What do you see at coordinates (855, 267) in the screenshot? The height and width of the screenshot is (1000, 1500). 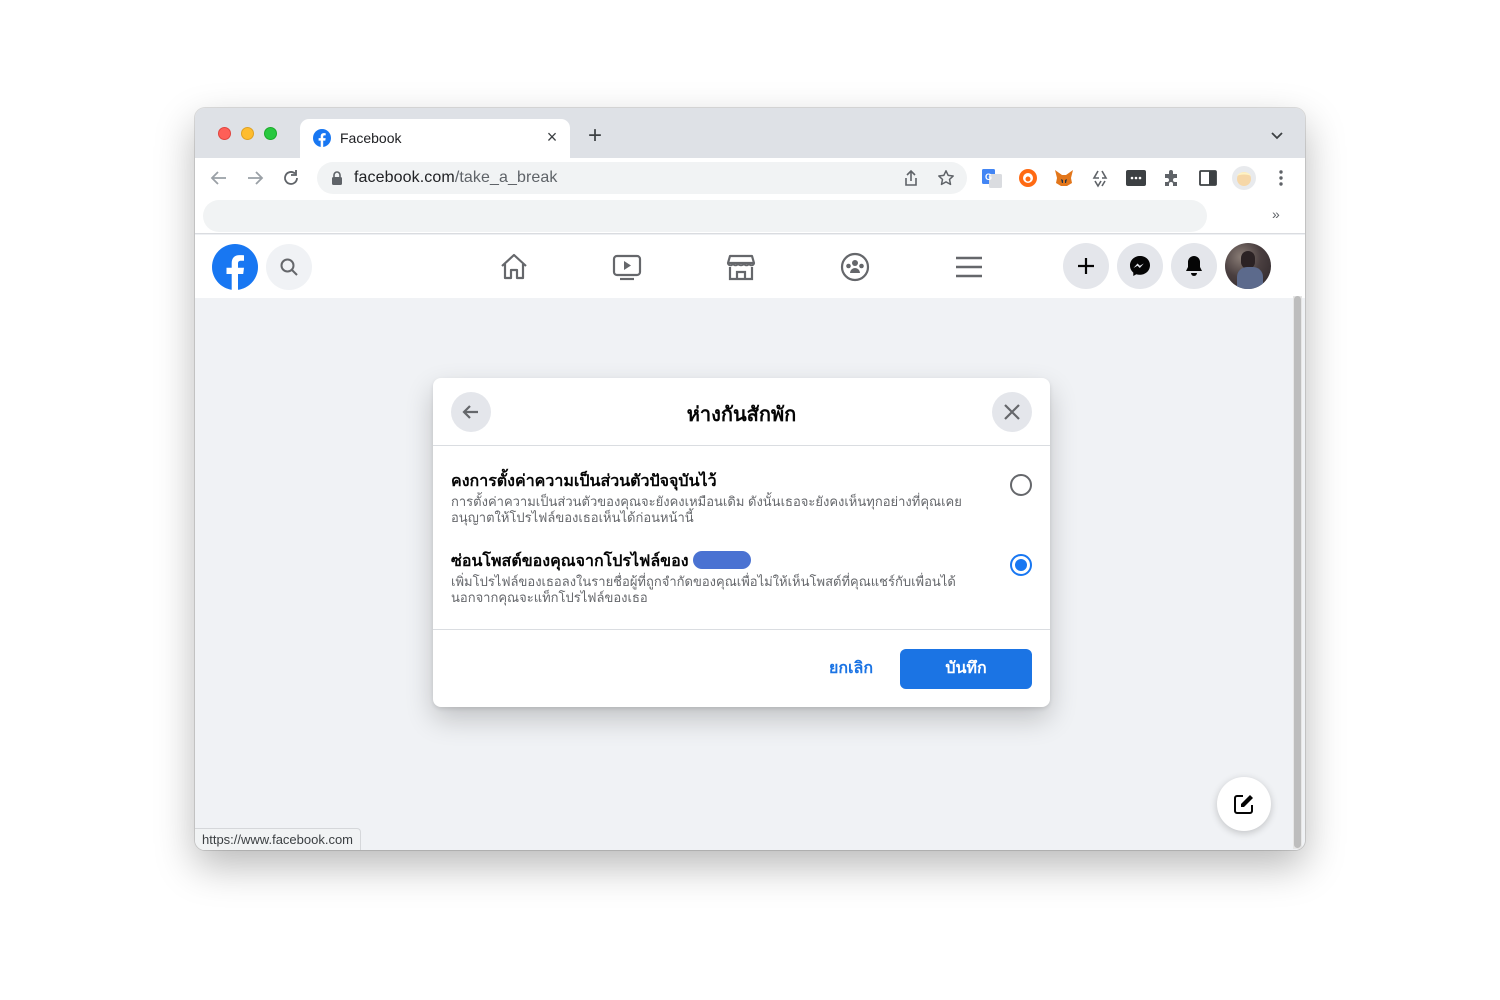 I see `groups-icon` at bounding box center [855, 267].